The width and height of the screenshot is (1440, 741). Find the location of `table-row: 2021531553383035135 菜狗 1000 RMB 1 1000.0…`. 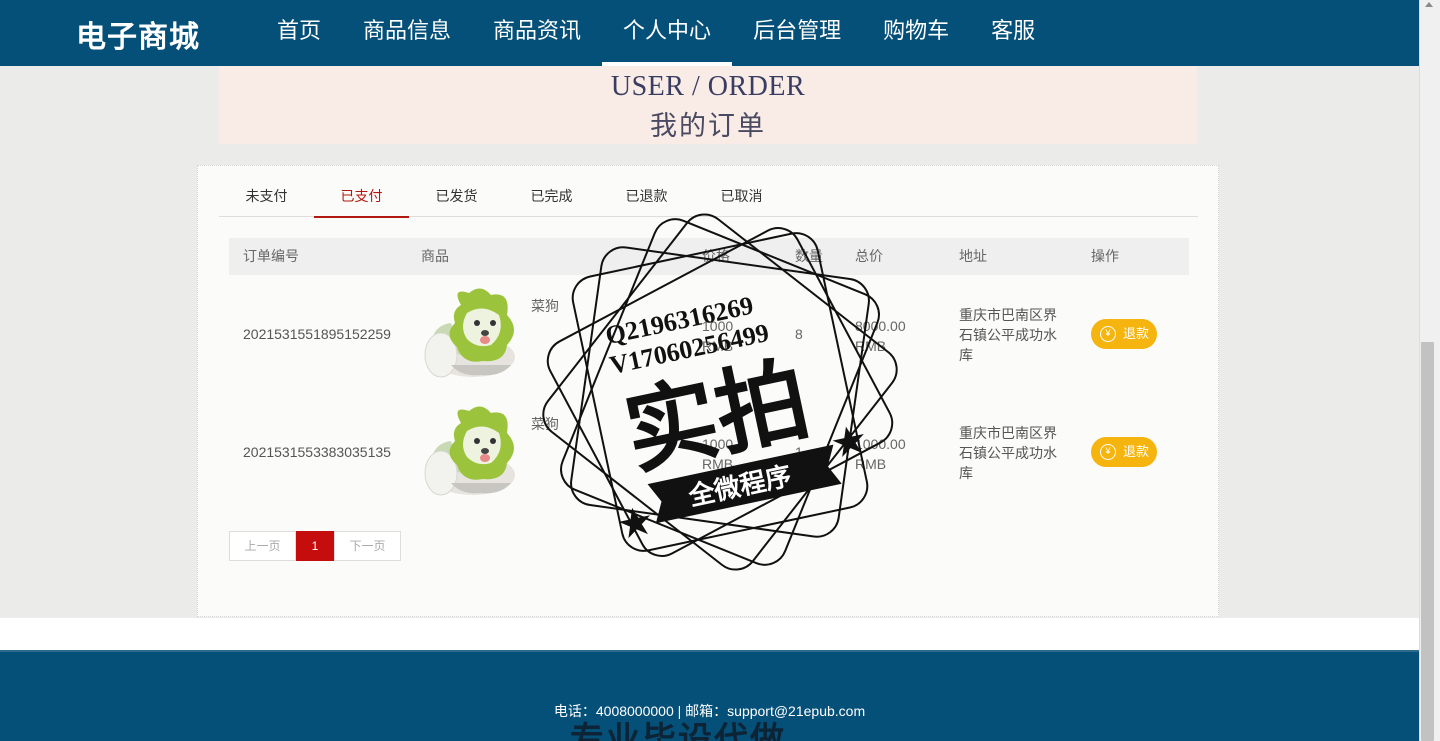

table-row: 2021531553383035135 菜狗 1000 RMB 1 1000.0… is located at coordinates (709, 452).